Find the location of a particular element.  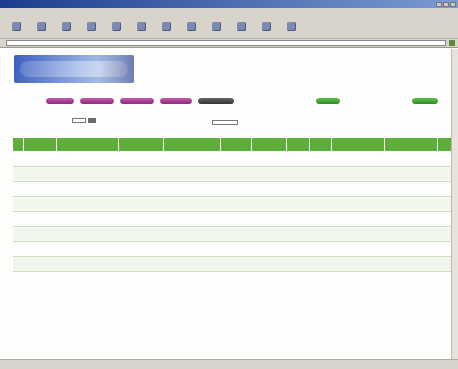

address-input is located at coordinates (226, 43).